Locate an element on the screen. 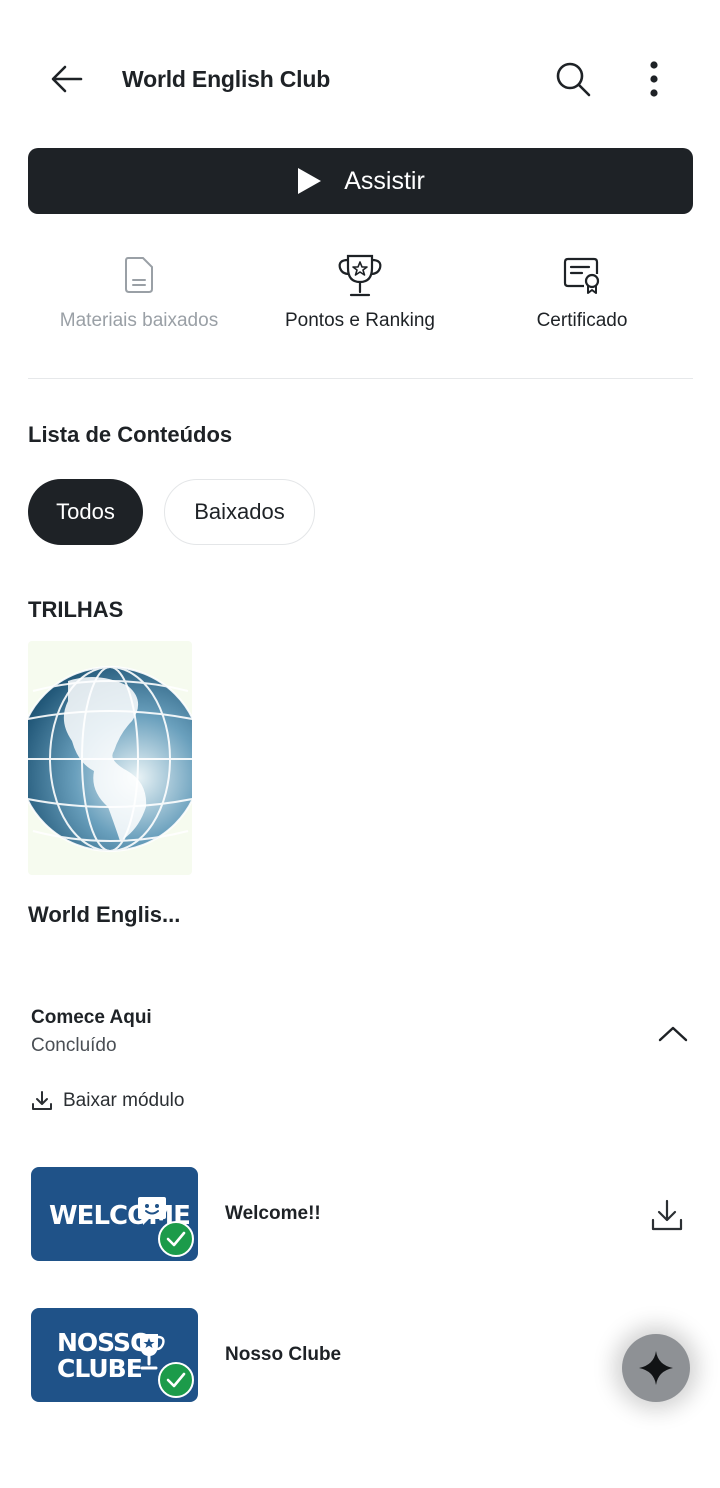 This screenshot has width=720, height=1488. download-module-button: Baixar módulo is located at coordinates (107, 1101).